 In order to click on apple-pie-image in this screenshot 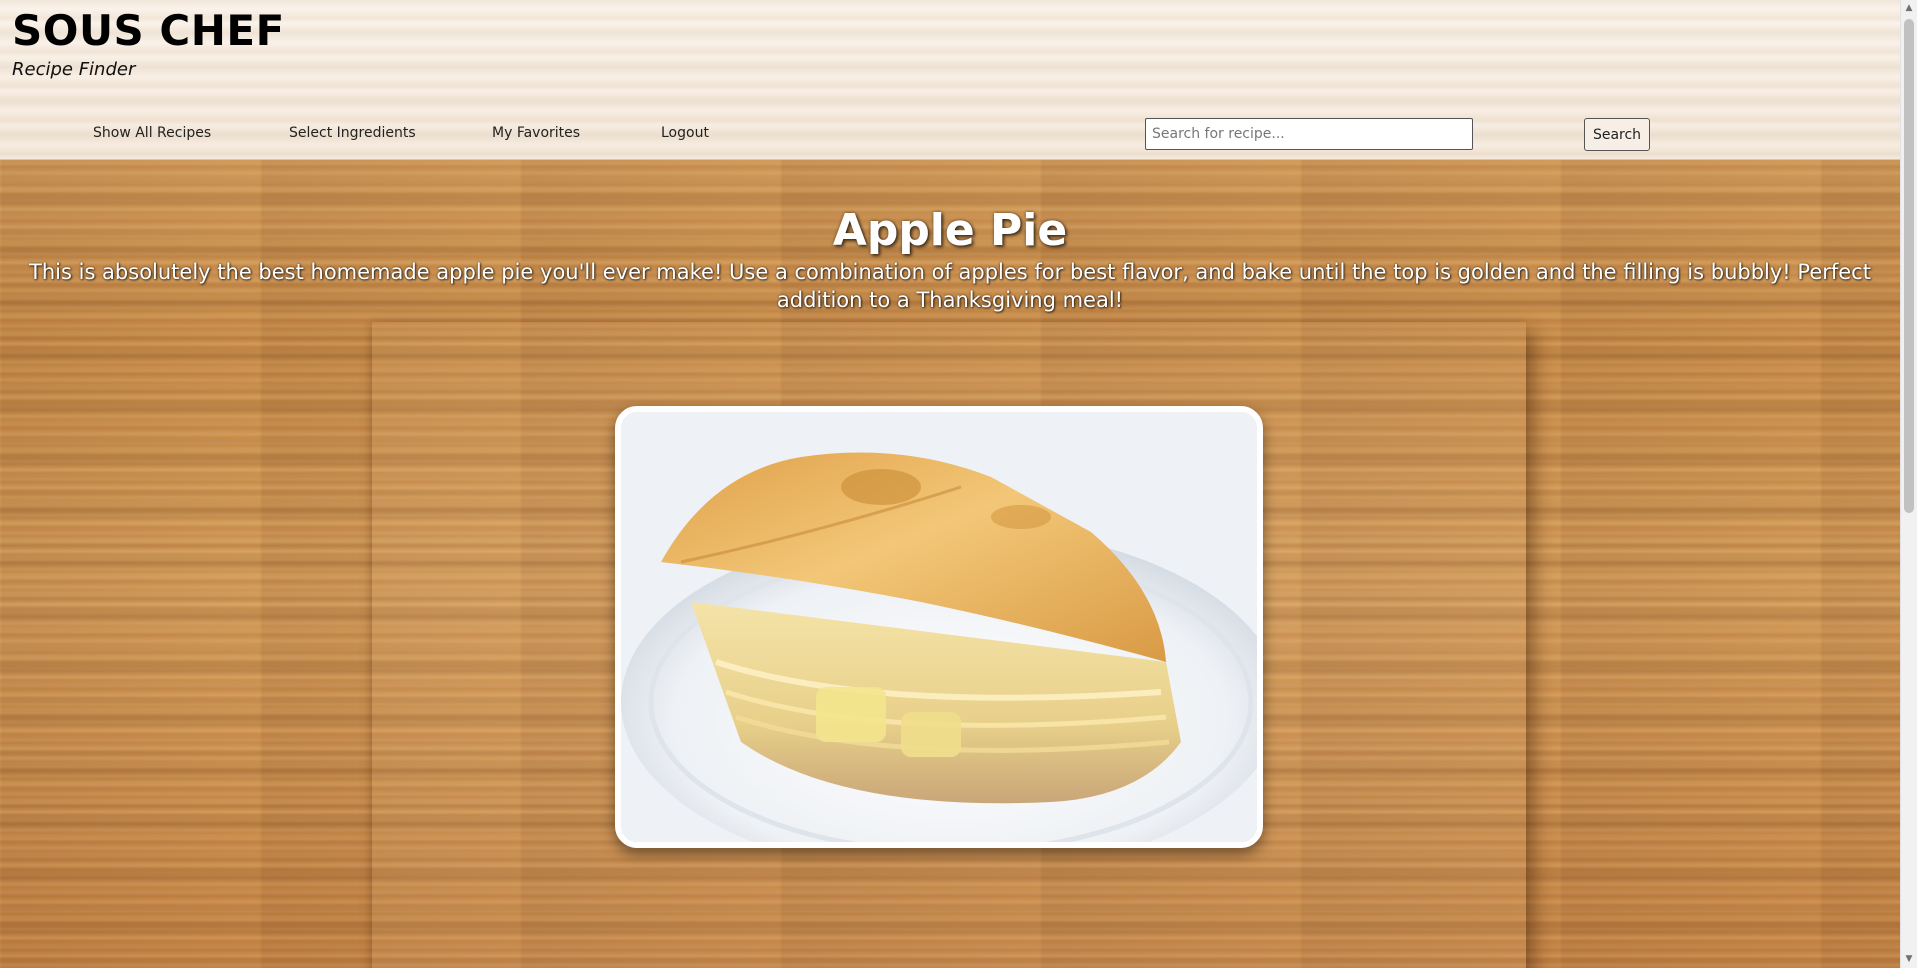, I will do `click(939, 627)`.